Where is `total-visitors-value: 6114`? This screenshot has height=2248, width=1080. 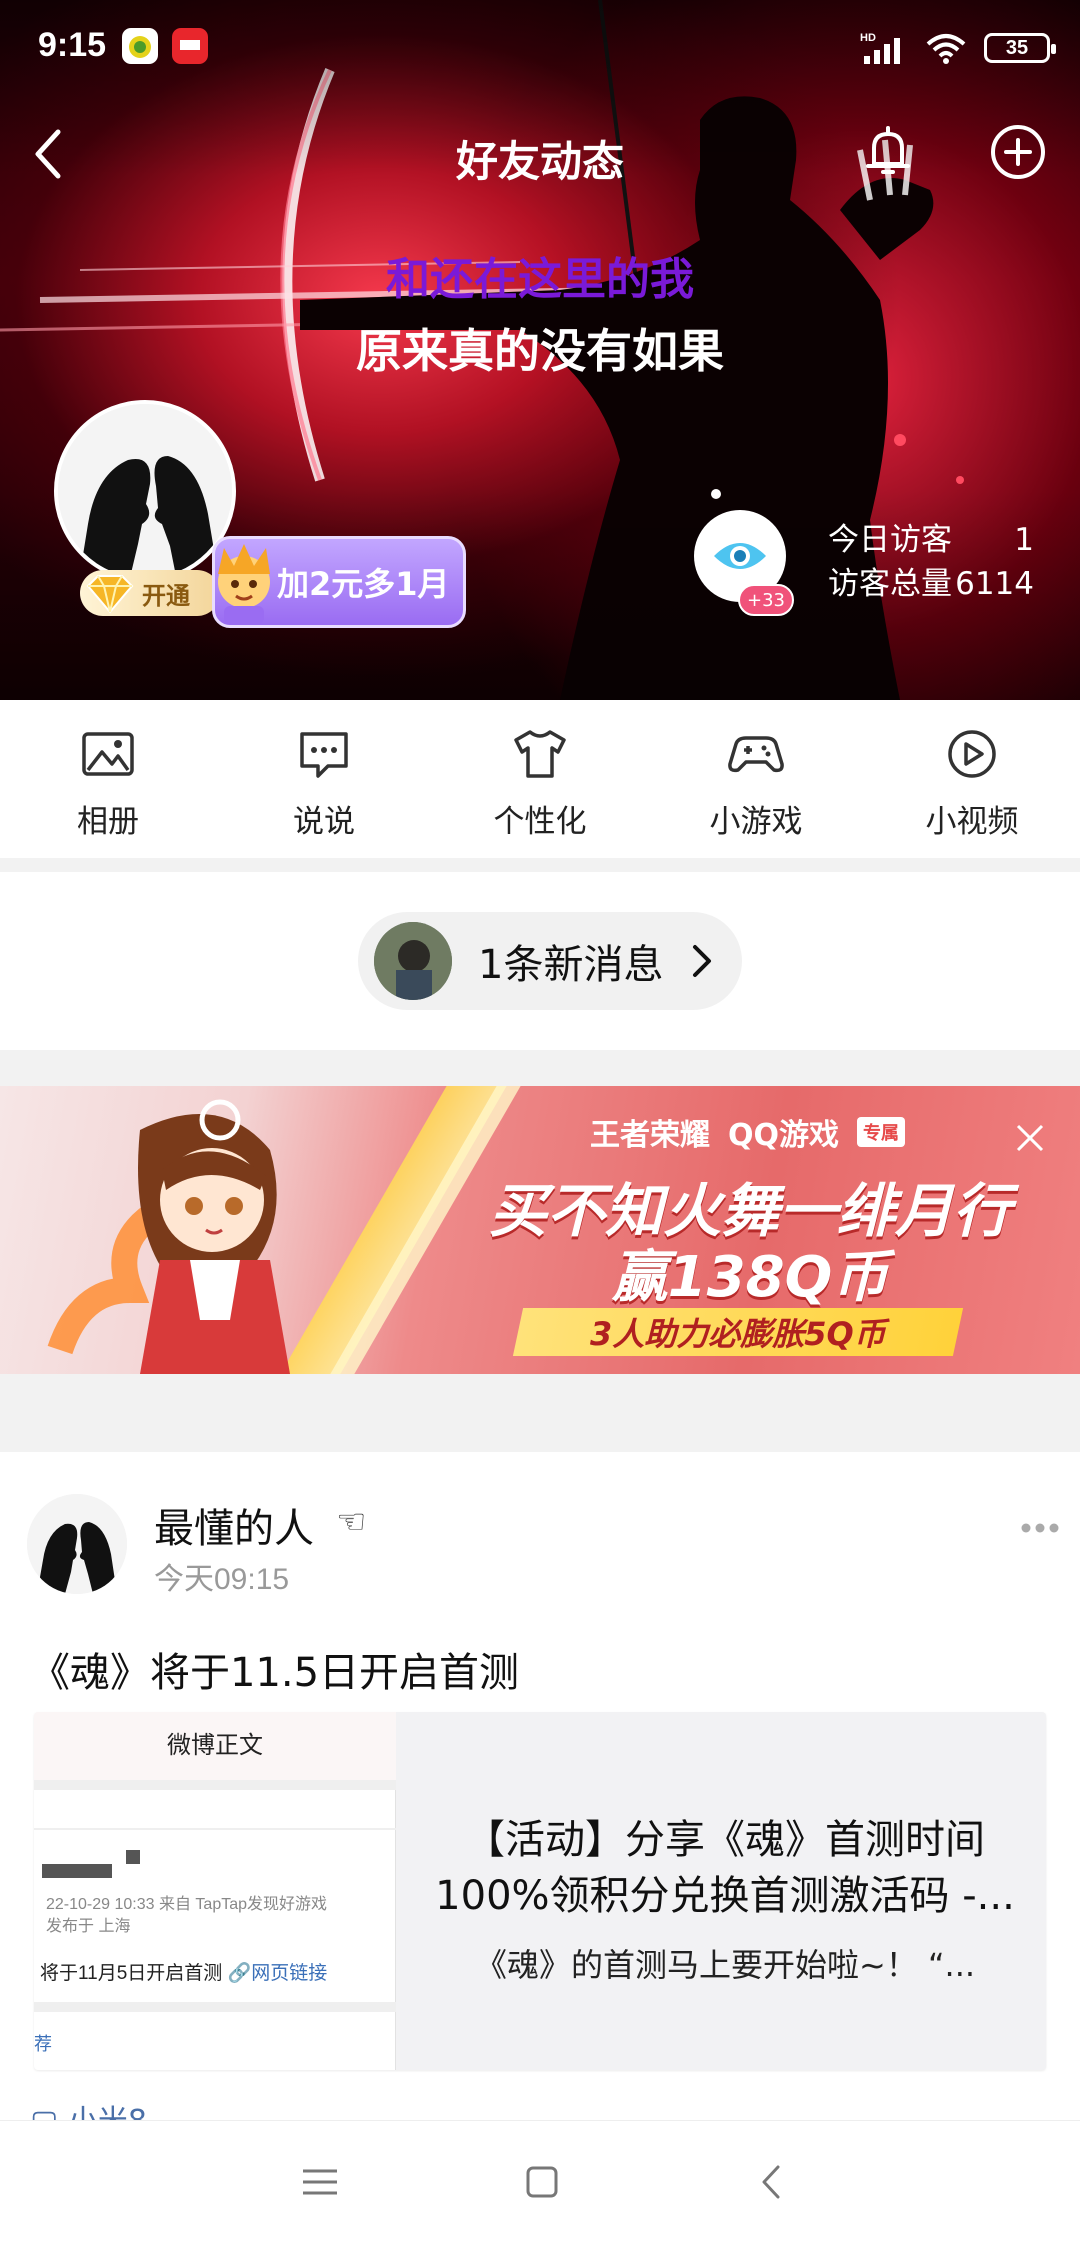
total-visitors-value: 6114 is located at coordinates (994, 584).